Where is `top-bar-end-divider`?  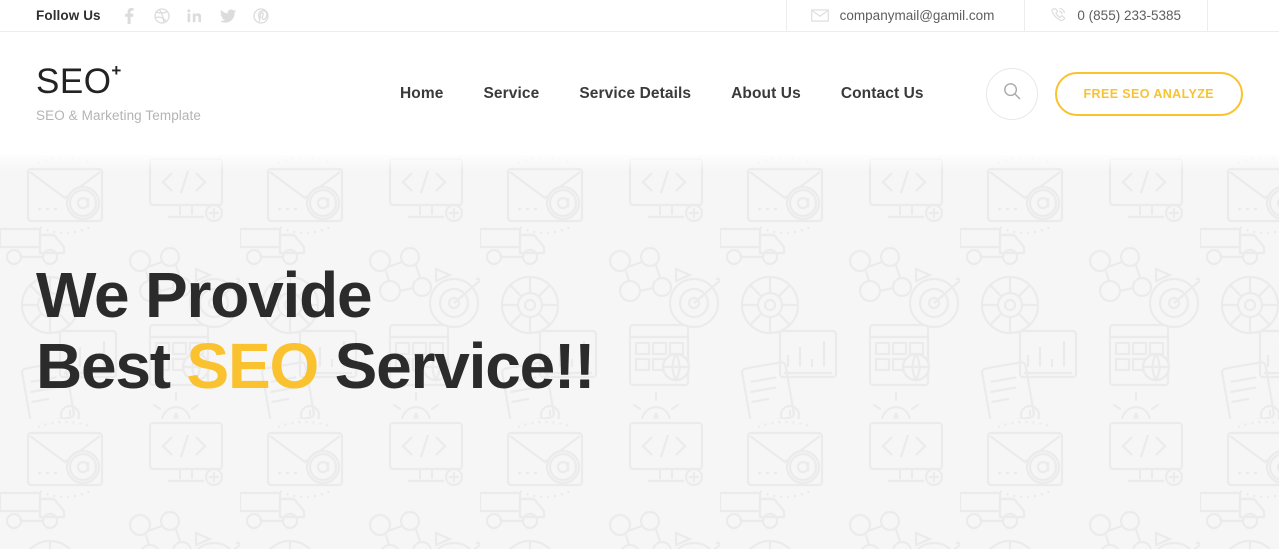 top-bar-end-divider is located at coordinates (1243, 16).